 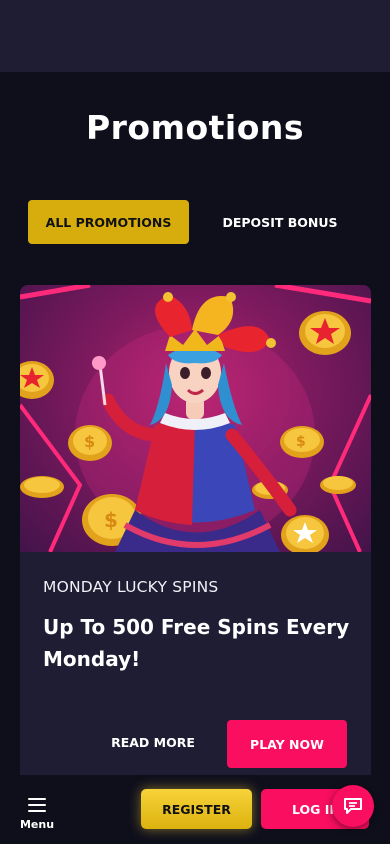 I want to click on promotion-category: MONDAY LUCKY SPINS, so click(x=131, y=587).